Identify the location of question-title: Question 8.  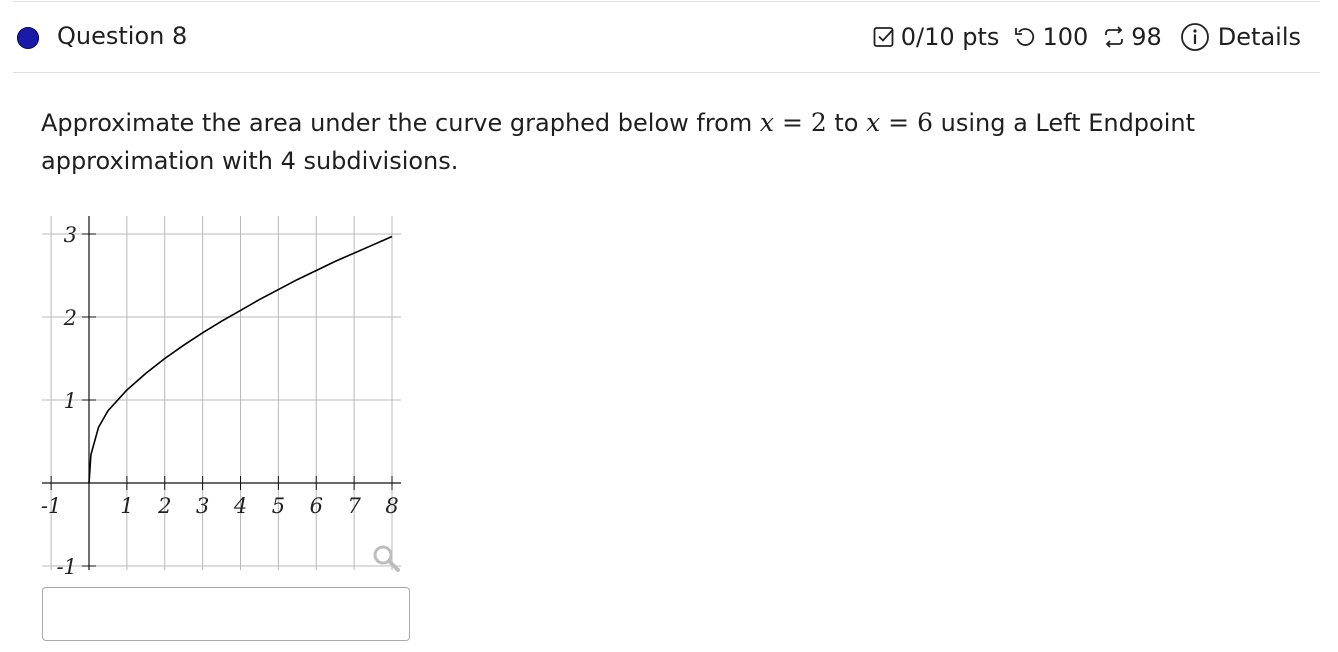
(122, 36).